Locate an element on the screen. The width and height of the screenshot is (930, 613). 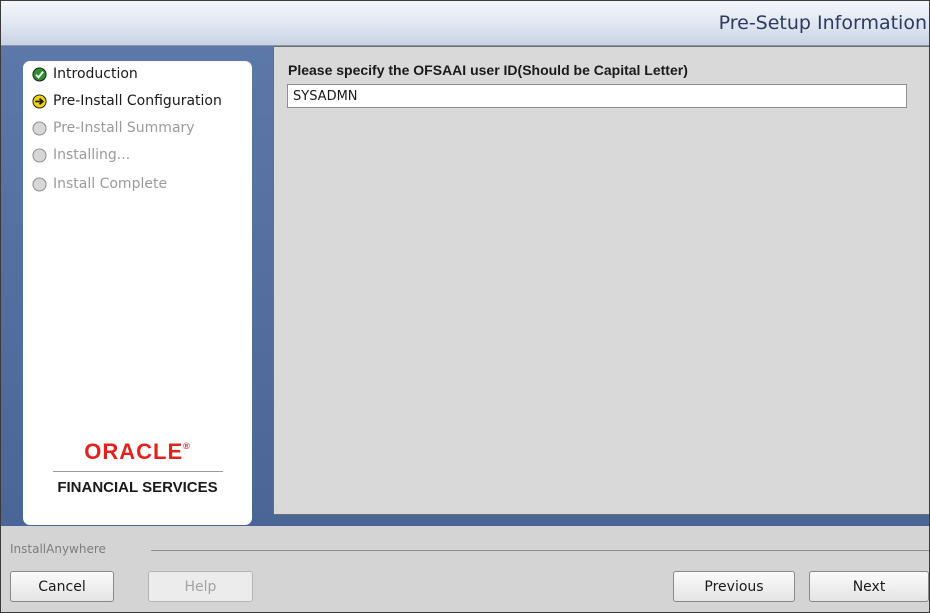
step-label: Install Complete is located at coordinates (110, 184).